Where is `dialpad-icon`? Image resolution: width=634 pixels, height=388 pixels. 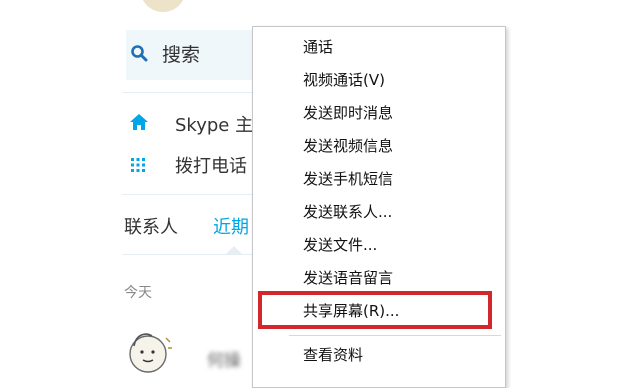 dialpad-icon is located at coordinates (138, 165).